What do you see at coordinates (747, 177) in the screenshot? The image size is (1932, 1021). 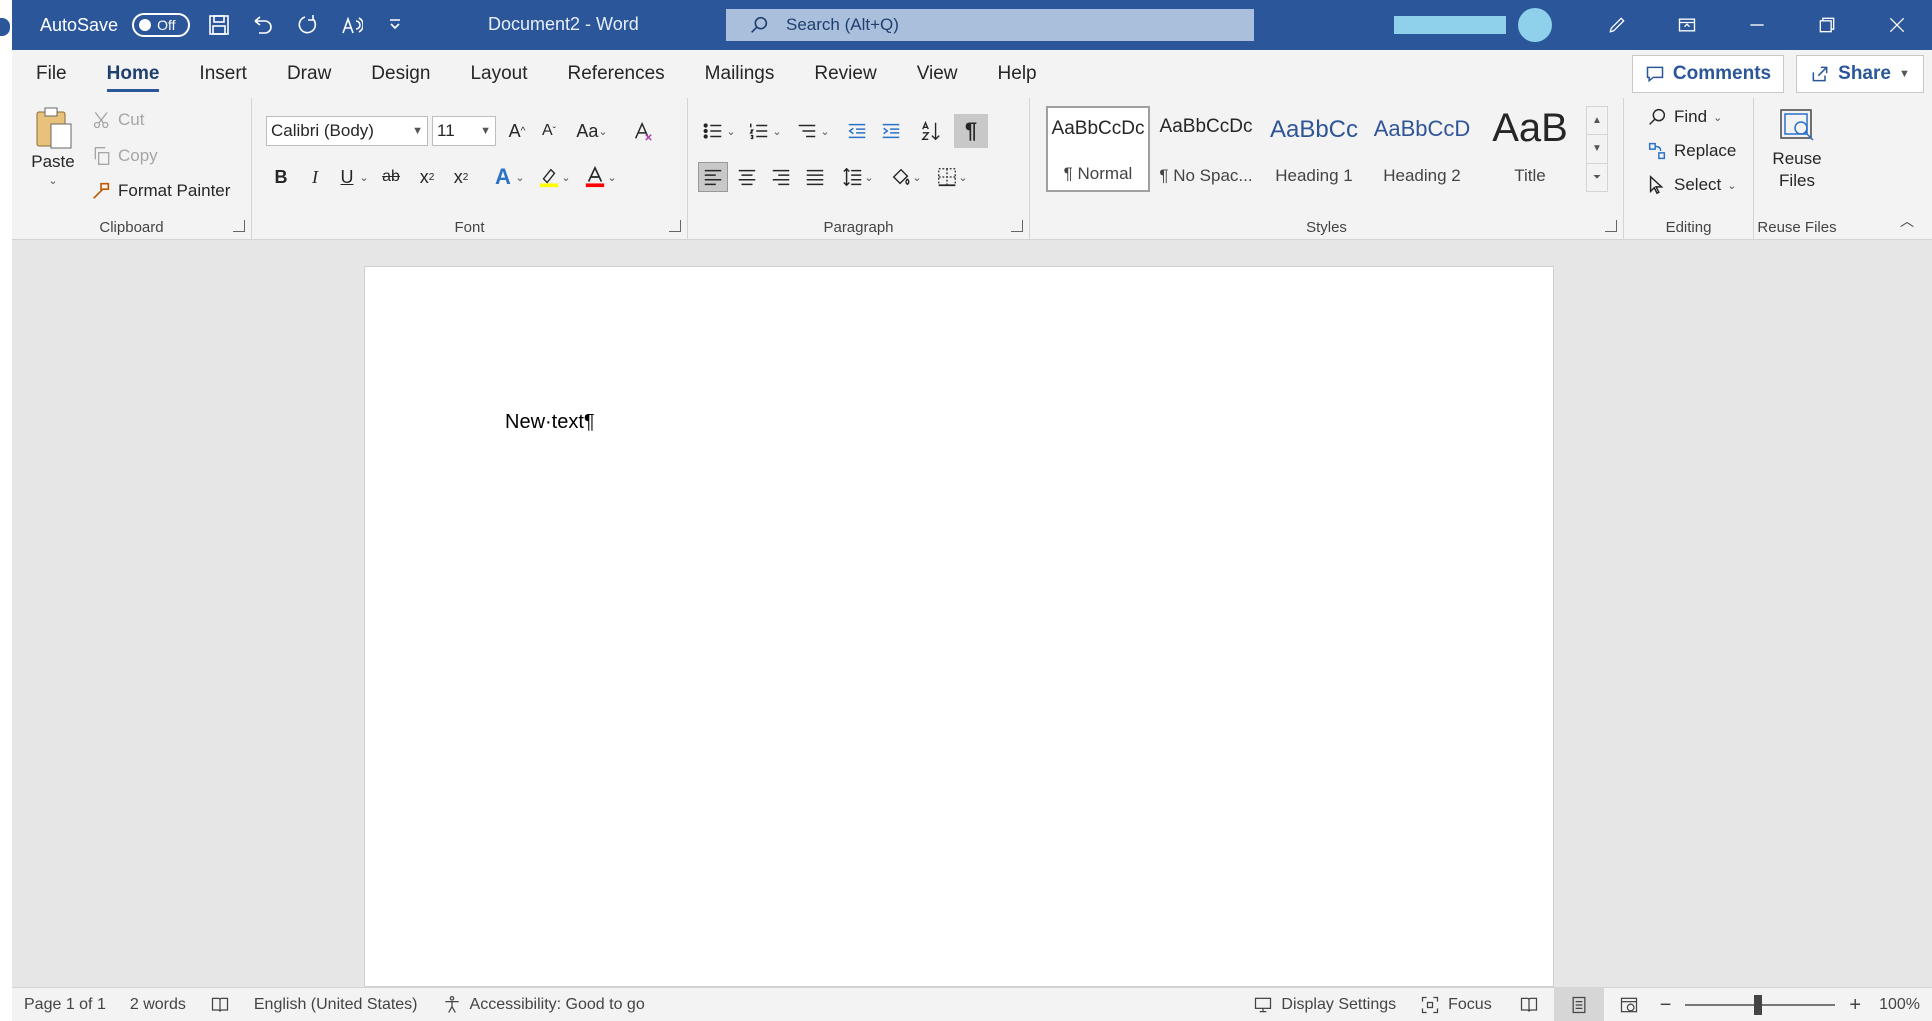 I see `align-center-icon` at bounding box center [747, 177].